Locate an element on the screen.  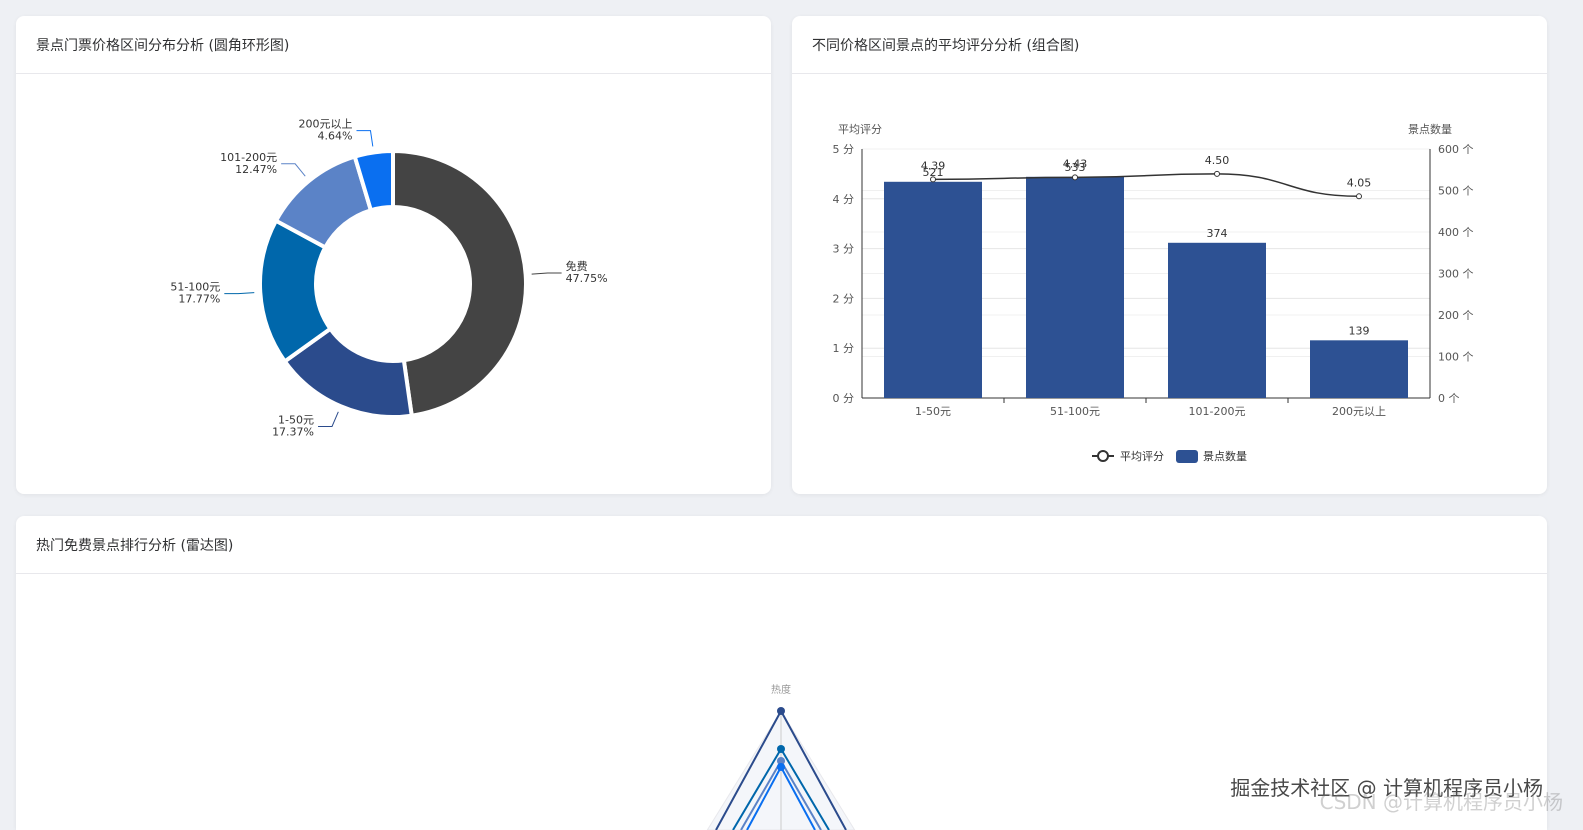
line-series is located at coordinates (1146, 185).